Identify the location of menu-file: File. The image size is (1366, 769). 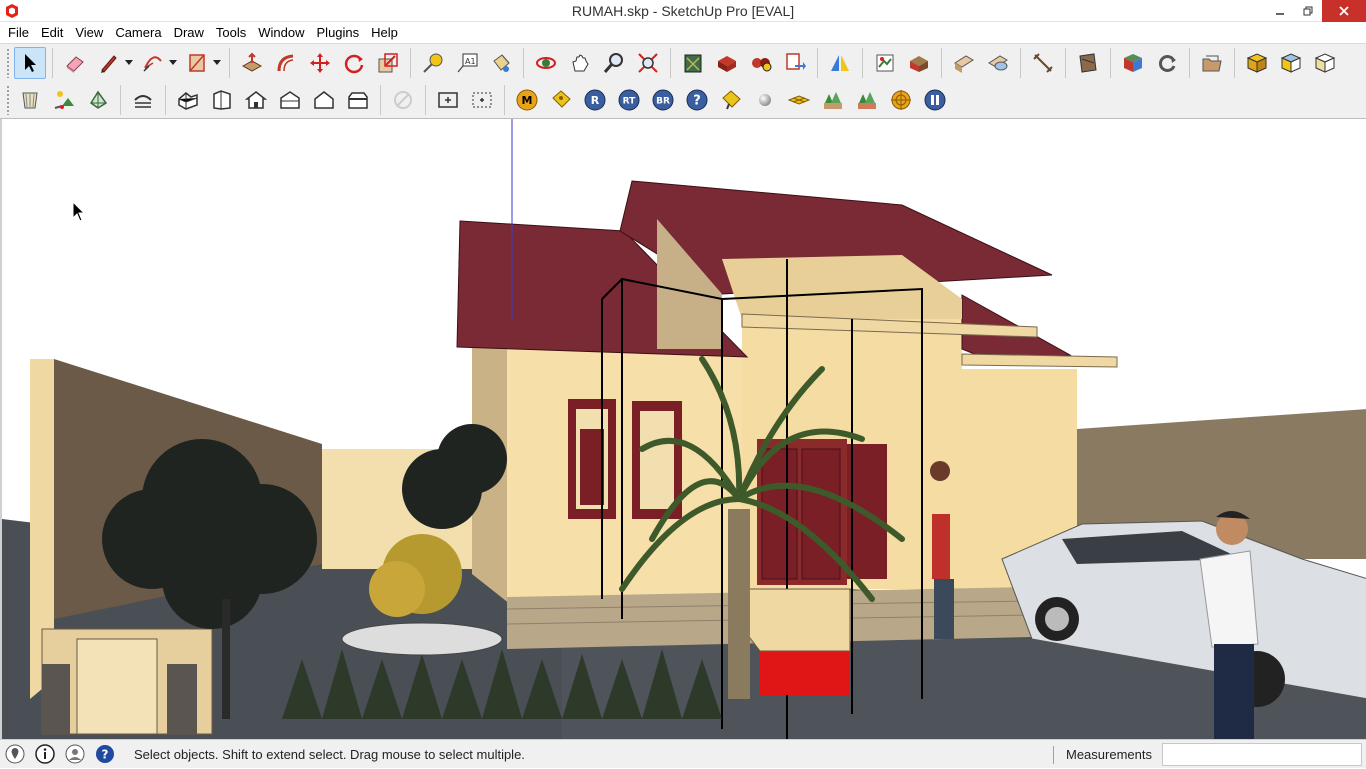
(18, 32).